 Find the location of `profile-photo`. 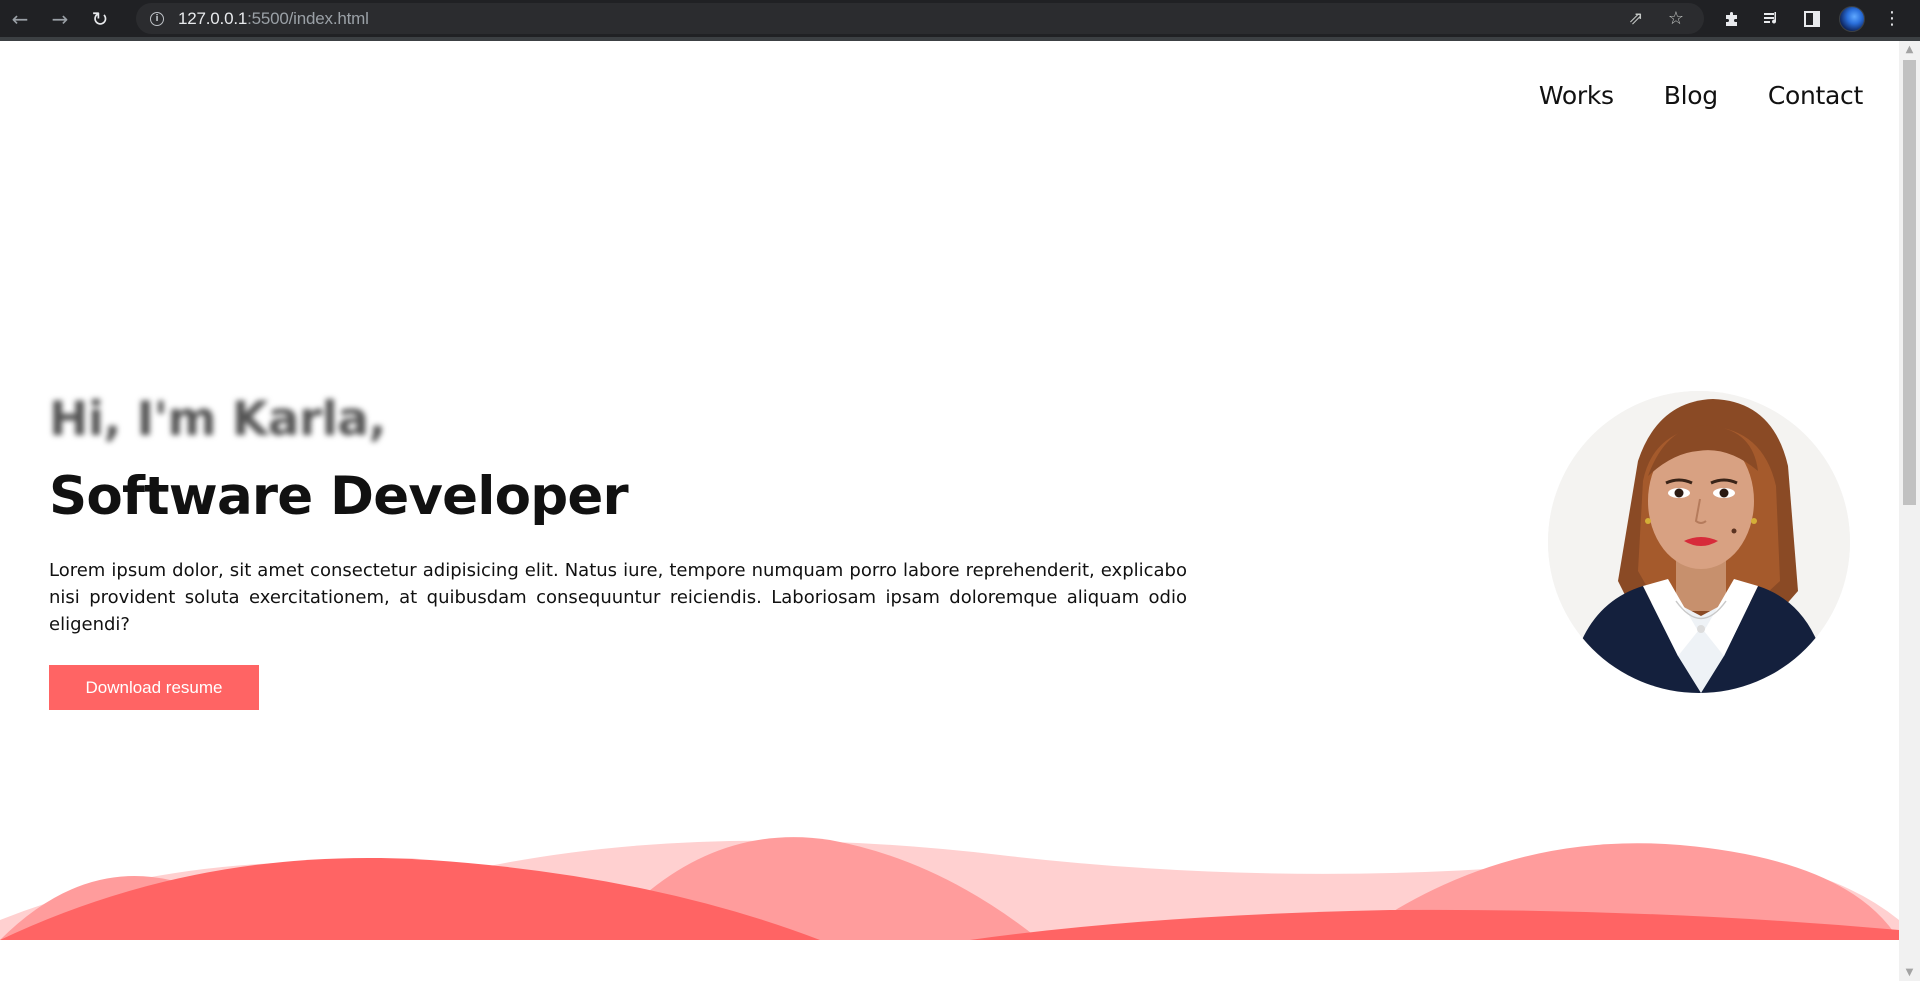

profile-photo is located at coordinates (1699, 542).